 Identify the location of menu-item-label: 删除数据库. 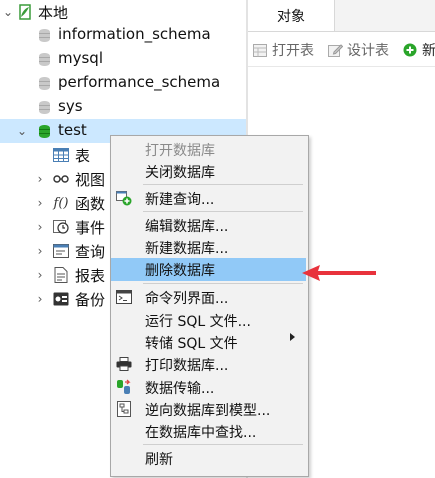
(180, 271).